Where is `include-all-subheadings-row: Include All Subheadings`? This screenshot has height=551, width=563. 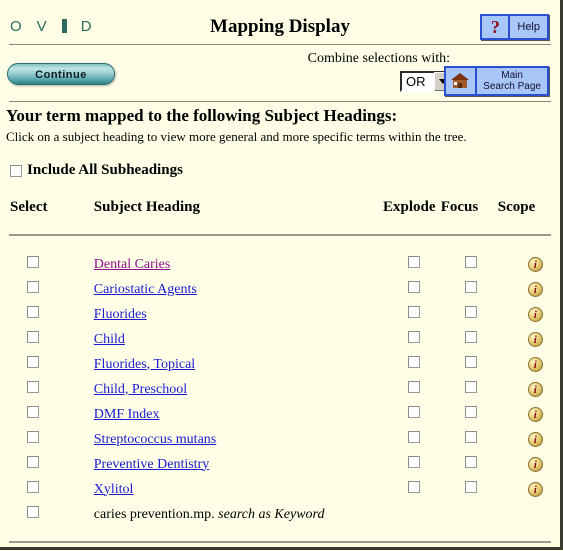 include-all-subheadings-row: Include All Subheadings is located at coordinates (285, 170).